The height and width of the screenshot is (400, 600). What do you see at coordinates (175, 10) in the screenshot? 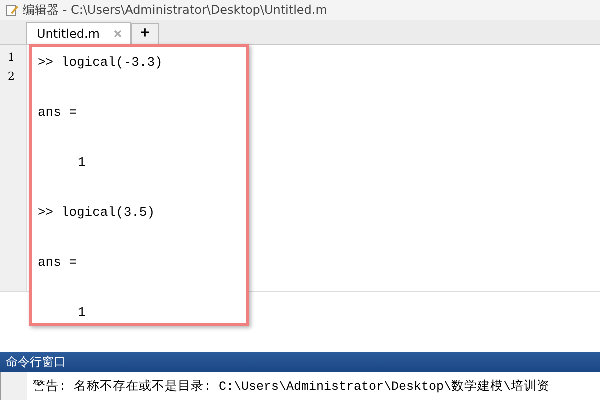
I see `window-title: 编辑器 - C:\Users\Administrator\Desktop\Untitled.m` at bounding box center [175, 10].